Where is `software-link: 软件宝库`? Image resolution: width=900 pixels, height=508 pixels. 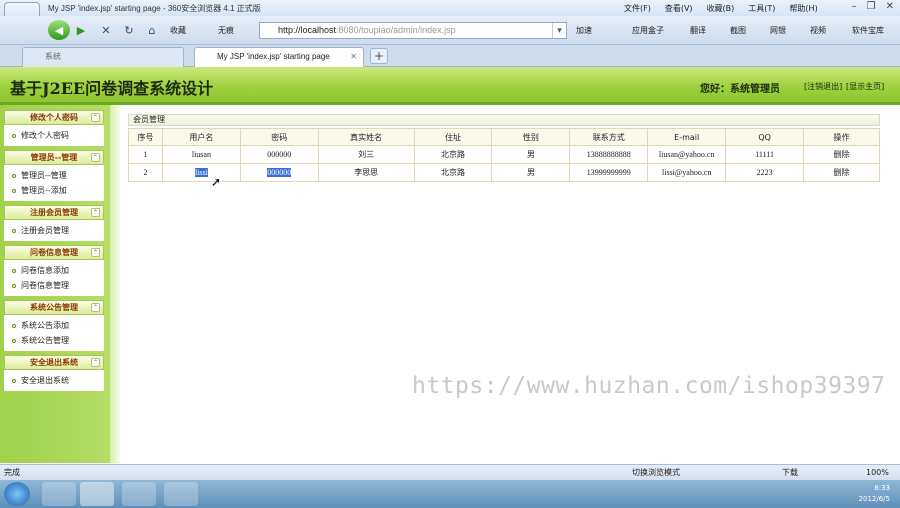
software-link: 软件宝库 is located at coordinates (868, 30).